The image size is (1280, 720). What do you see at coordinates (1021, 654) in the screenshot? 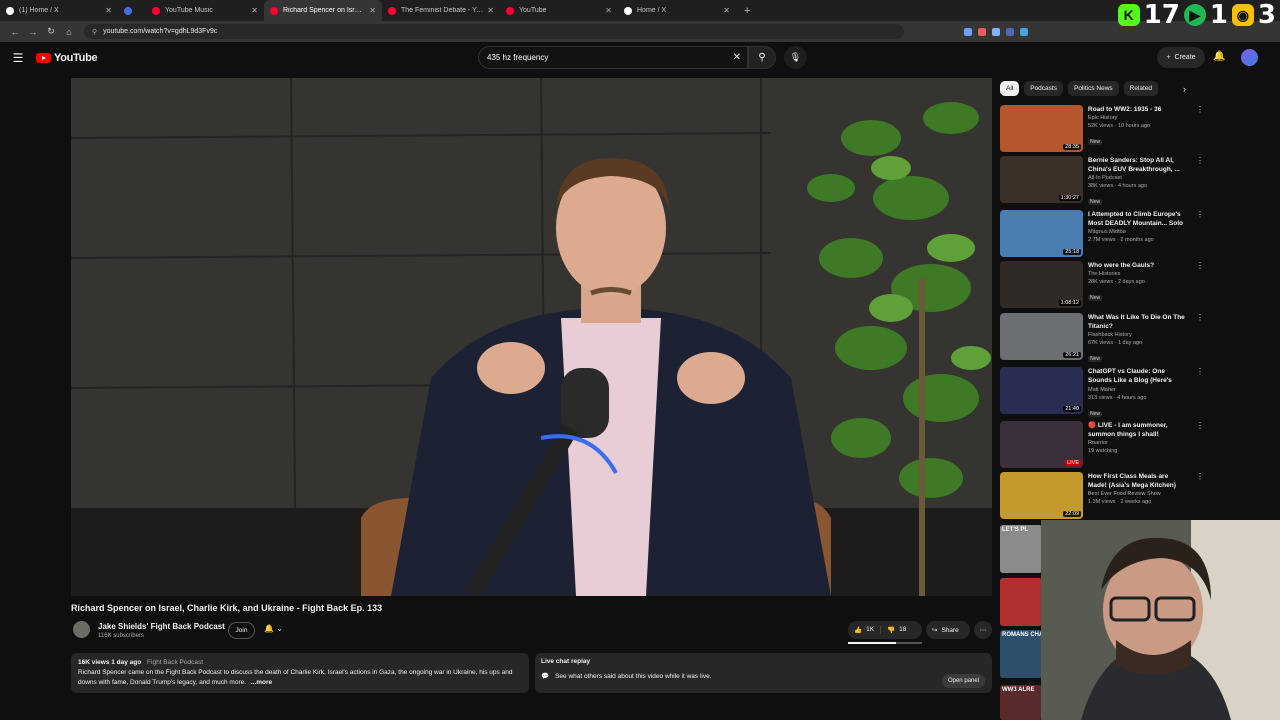
I see `video-thumbnail: ROMANS CHANG` at bounding box center [1021, 654].